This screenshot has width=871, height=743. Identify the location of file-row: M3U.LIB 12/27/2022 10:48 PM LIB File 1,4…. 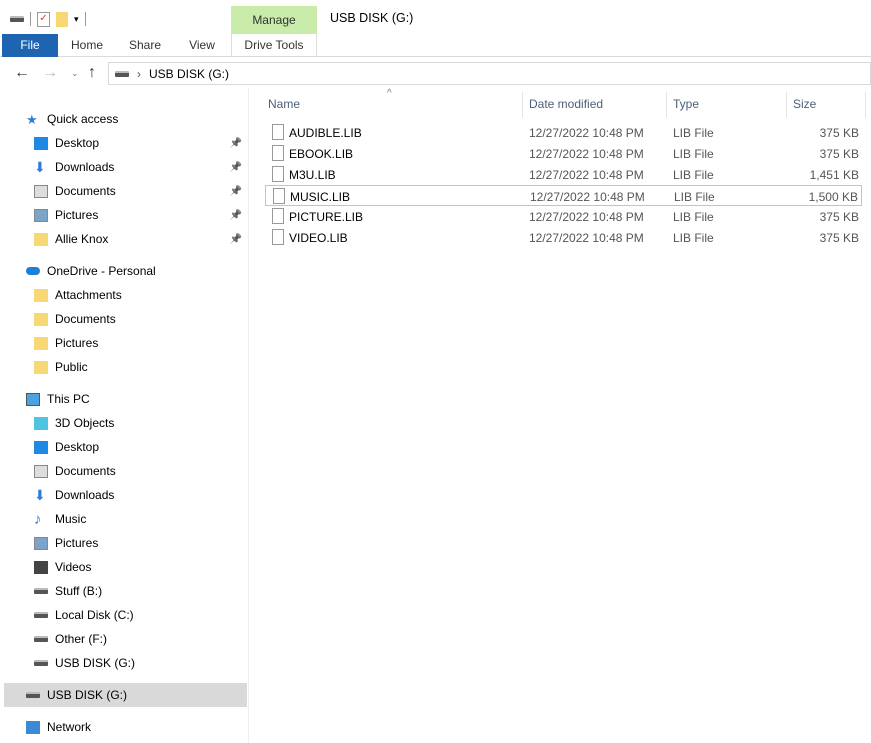
(563, 174).